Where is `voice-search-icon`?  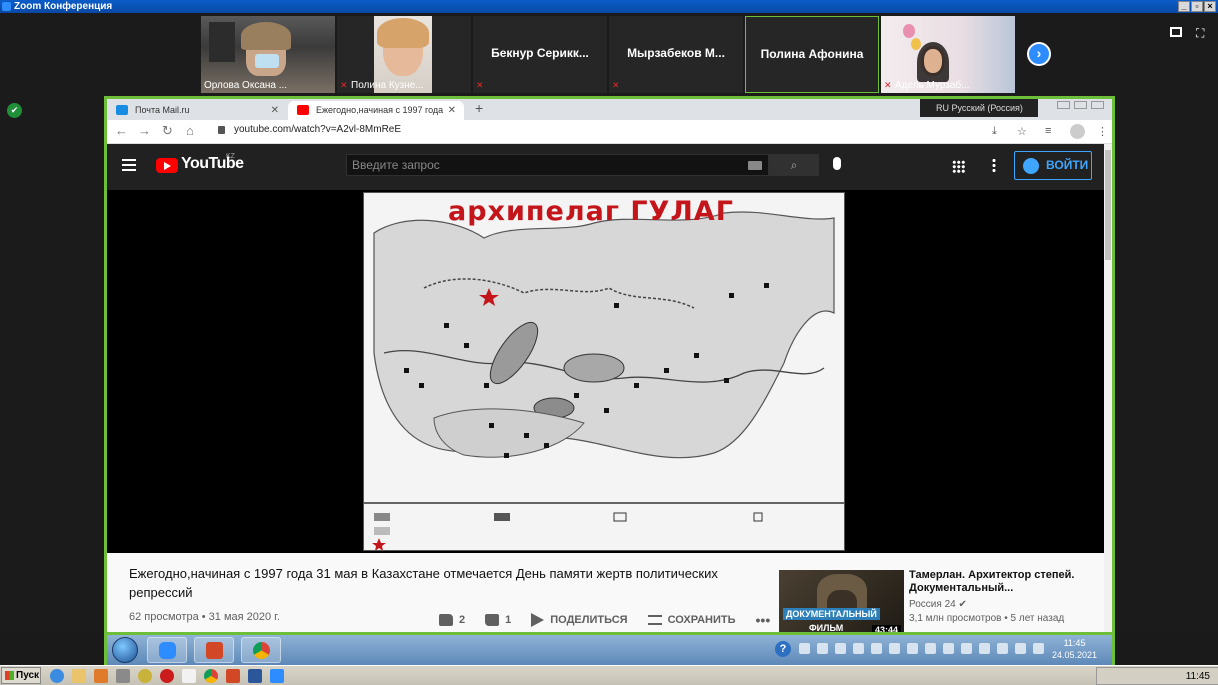
voice-search-icon is located at coordinates (837, 163).